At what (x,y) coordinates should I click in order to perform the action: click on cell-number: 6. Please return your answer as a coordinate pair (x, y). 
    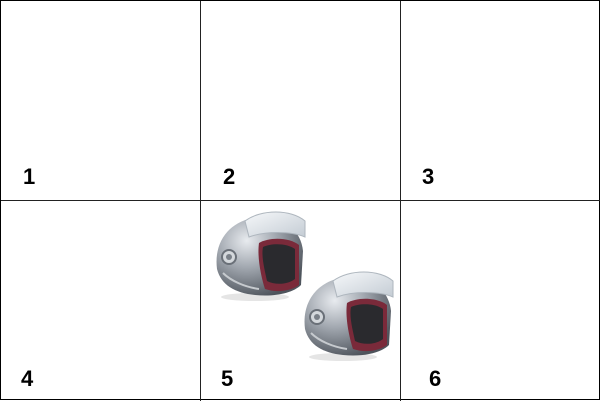
    Looking at the image, I should click on (435, 378).